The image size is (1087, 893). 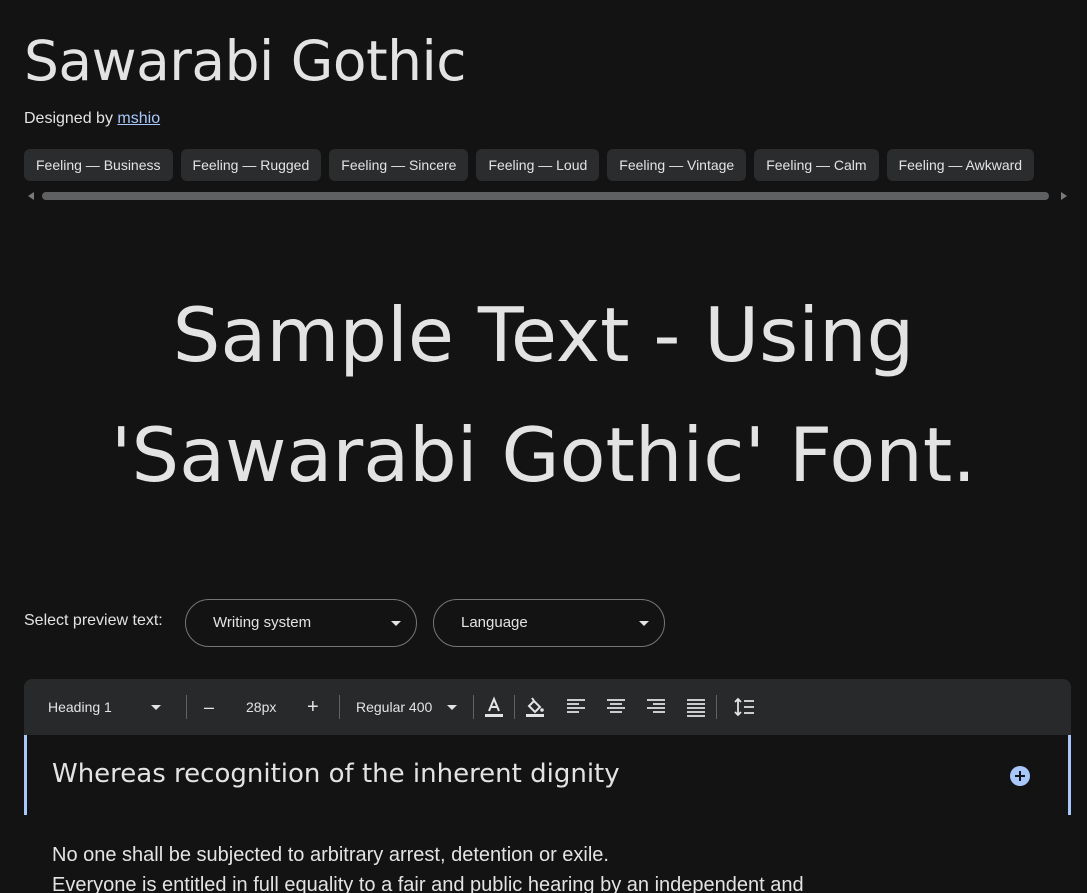 What do you see at coordinates (138, 118) in the screenshot?
I see `designer-link: mshio` at bounding box center [138, 118].